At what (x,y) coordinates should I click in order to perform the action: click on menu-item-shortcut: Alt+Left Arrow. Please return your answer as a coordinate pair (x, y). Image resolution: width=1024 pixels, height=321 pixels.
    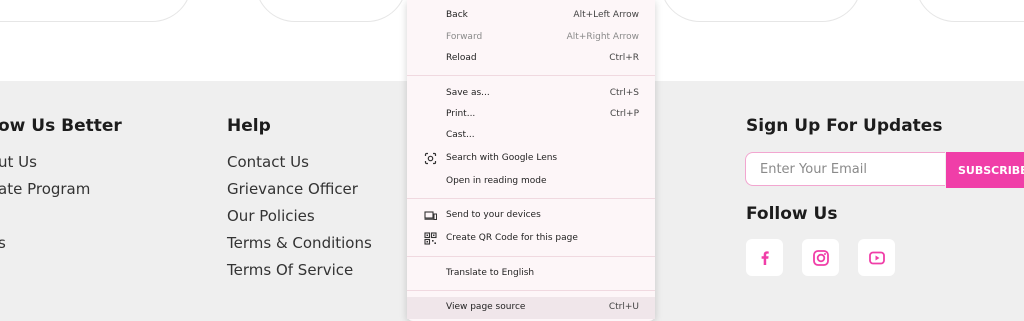
    Looking at the image, I should click on (606, 15).